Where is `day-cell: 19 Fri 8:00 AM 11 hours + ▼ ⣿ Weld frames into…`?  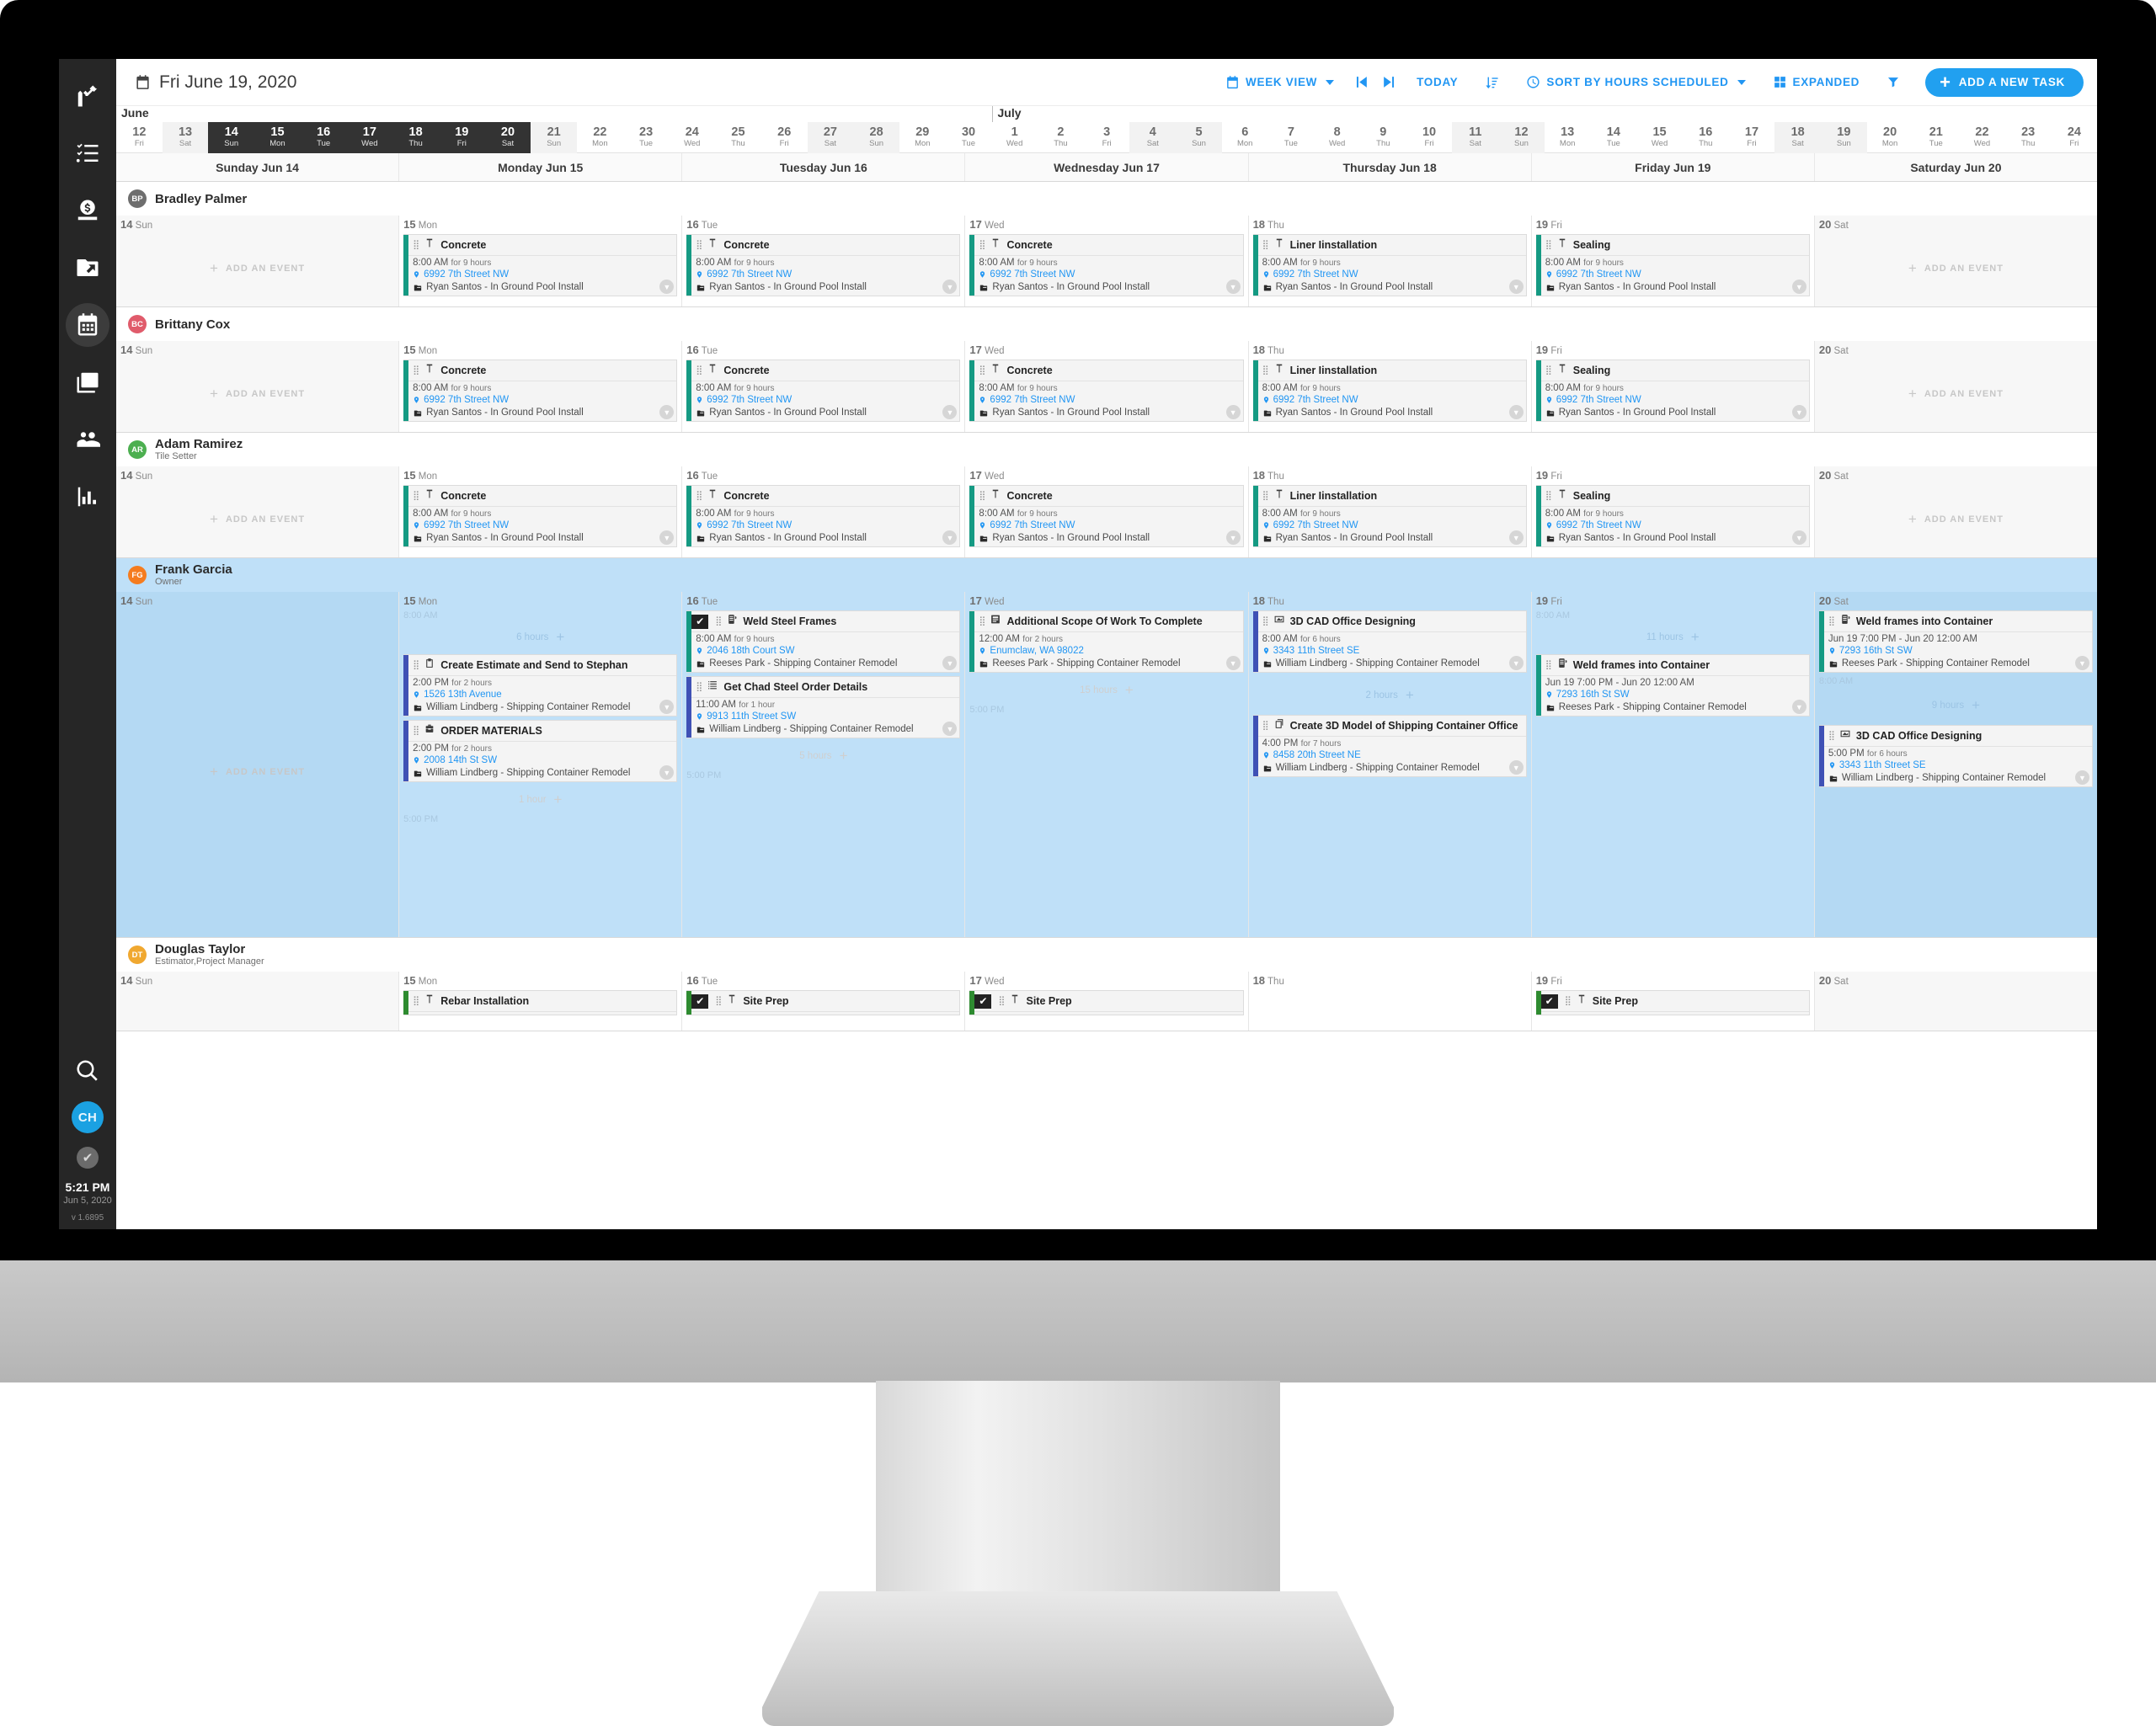 day-cell: 19 Fri 8:00 AM 11 hours + ▼ ⣿ Weld frames into… is located at coordinates (1673, 764).